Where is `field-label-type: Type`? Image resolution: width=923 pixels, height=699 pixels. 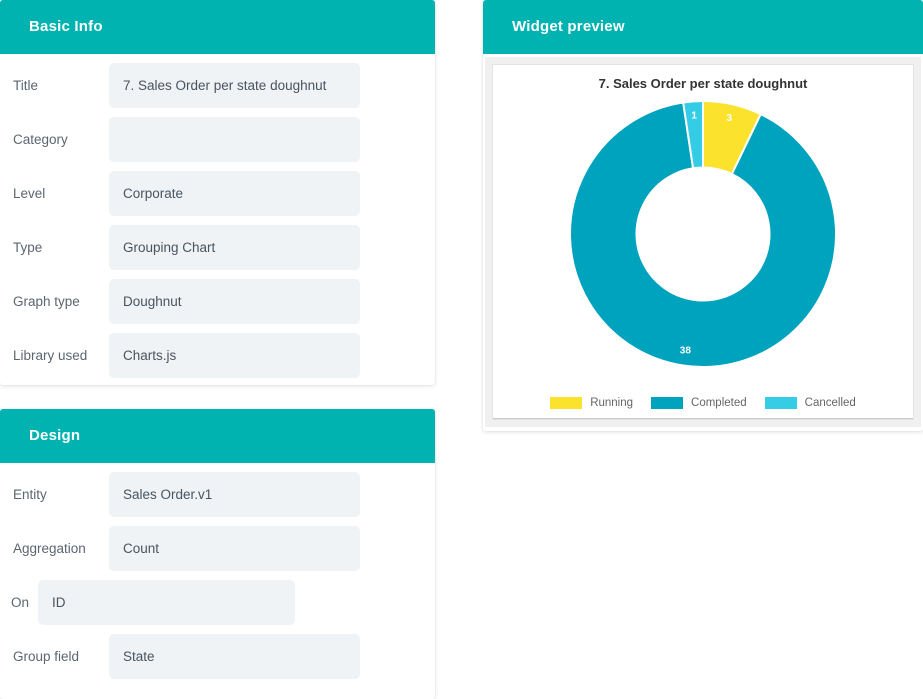
field-label-type: Type is located at coordinates (28, 247).